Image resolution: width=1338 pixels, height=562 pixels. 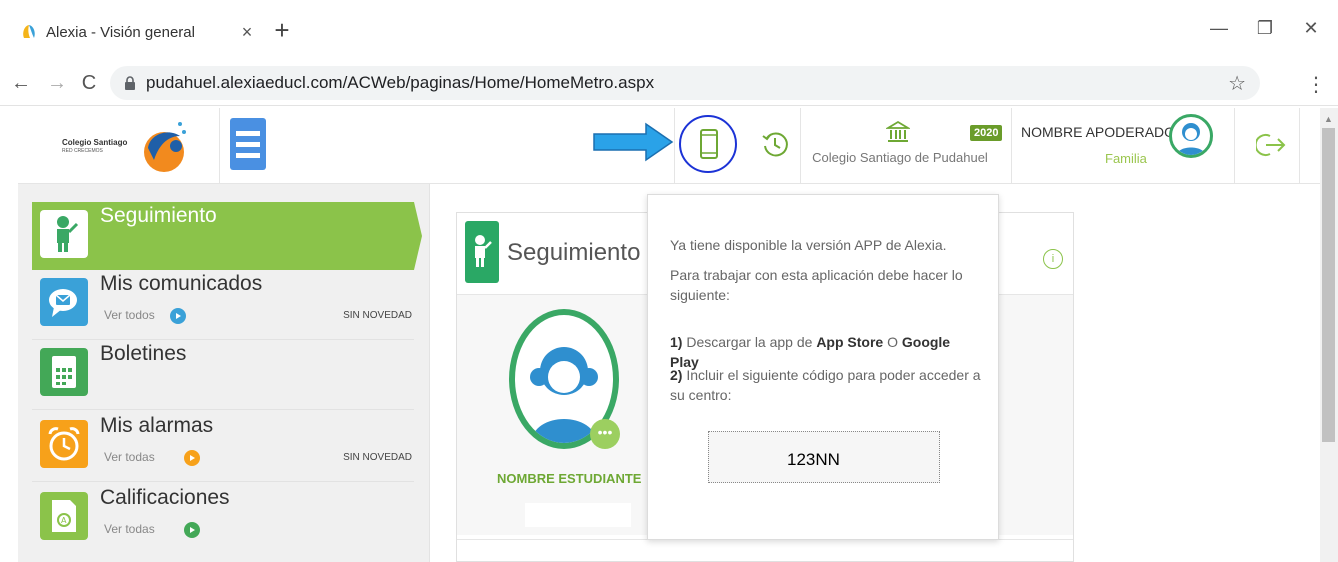 I want to click on svg-text: A, so click(x=64, y=520).